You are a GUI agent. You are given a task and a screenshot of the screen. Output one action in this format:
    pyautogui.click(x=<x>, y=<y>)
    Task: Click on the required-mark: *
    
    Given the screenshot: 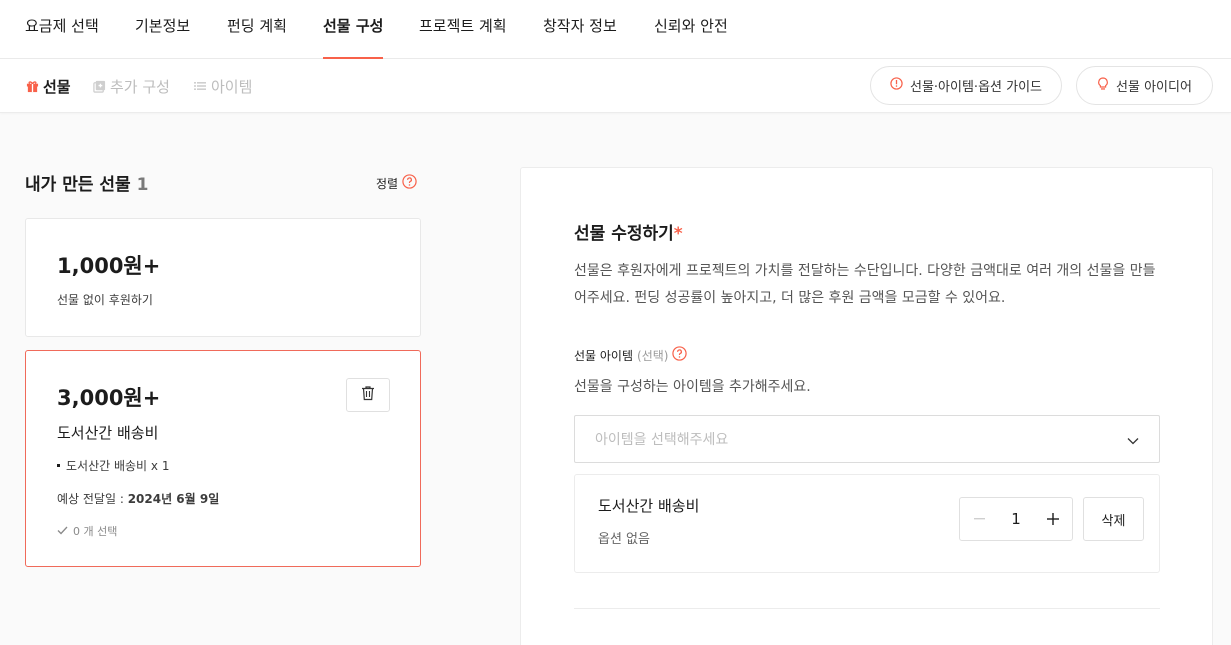 What is the action you would take?
    pyautogui.click(x=678, y=234)
    